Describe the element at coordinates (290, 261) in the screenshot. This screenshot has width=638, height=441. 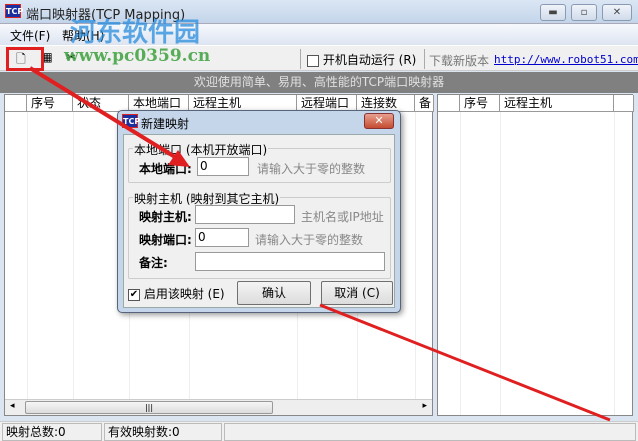
I see `note-input` at that location.